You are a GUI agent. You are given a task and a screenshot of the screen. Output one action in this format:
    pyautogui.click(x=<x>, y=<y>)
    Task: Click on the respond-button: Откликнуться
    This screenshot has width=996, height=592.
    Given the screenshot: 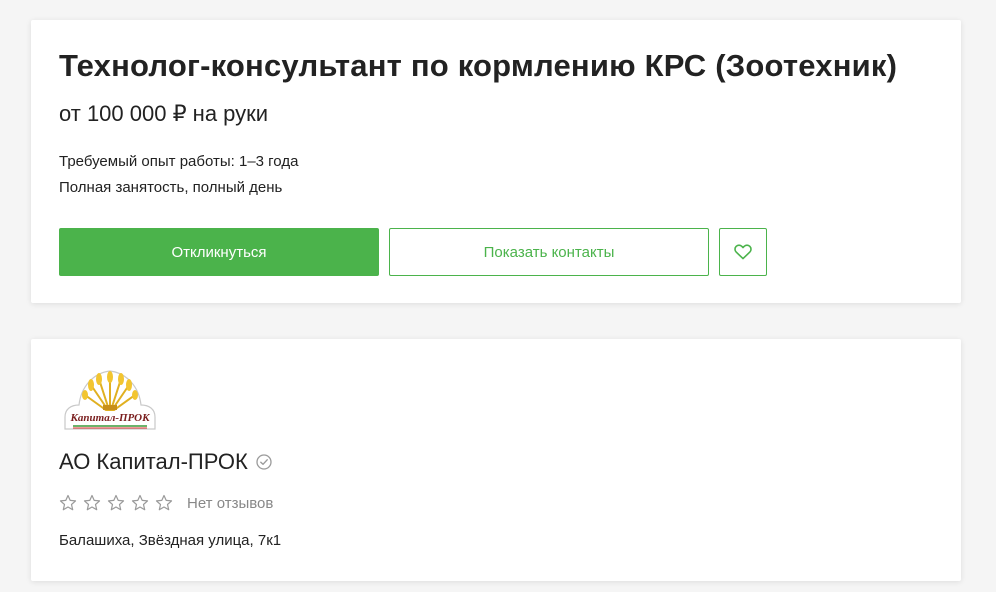 What is the action you would take?
    pyautogui.click(x=219, y=252)
    